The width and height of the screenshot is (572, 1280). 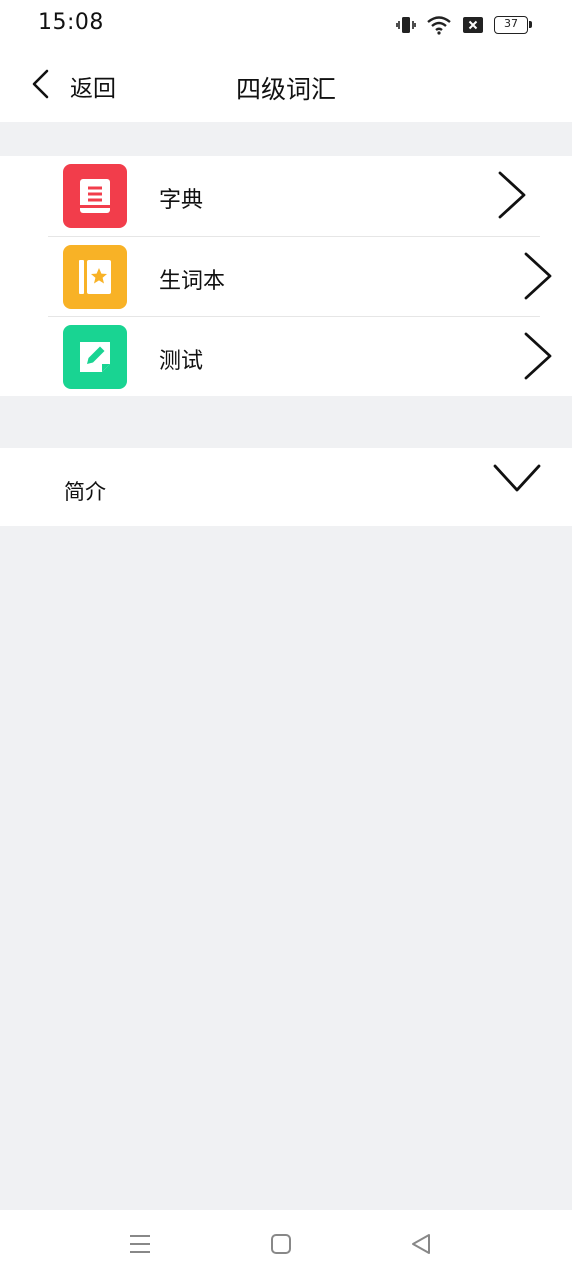 I want to click on intro-section-toggle: 简介, so click(x=286, y=487).